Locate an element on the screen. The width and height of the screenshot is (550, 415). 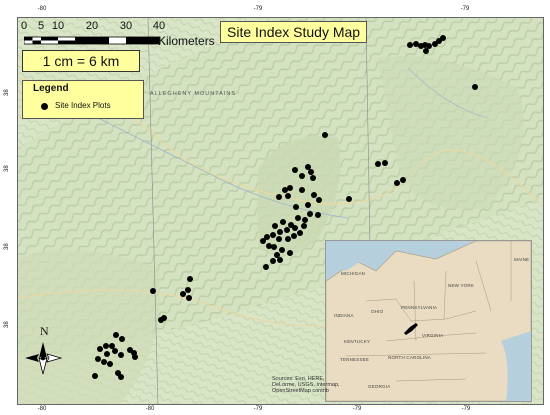
inset-state-label: TENNESSEE is located at coordinates (355, 359).